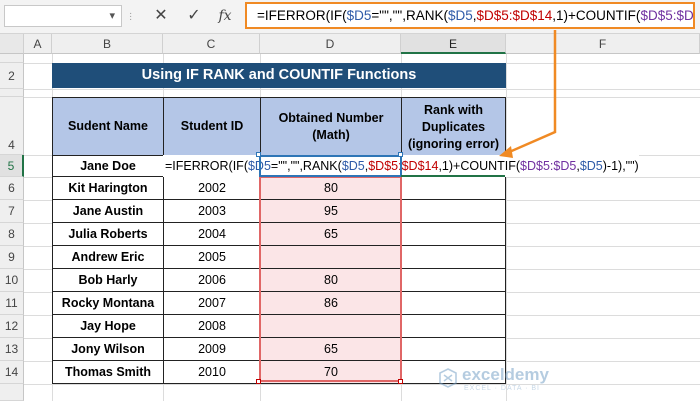 This screenshot has height=401, width=700. Describe the element at coordinates (161, 16) in the screenshot. I see `cancel-icon: ✕` at that location.